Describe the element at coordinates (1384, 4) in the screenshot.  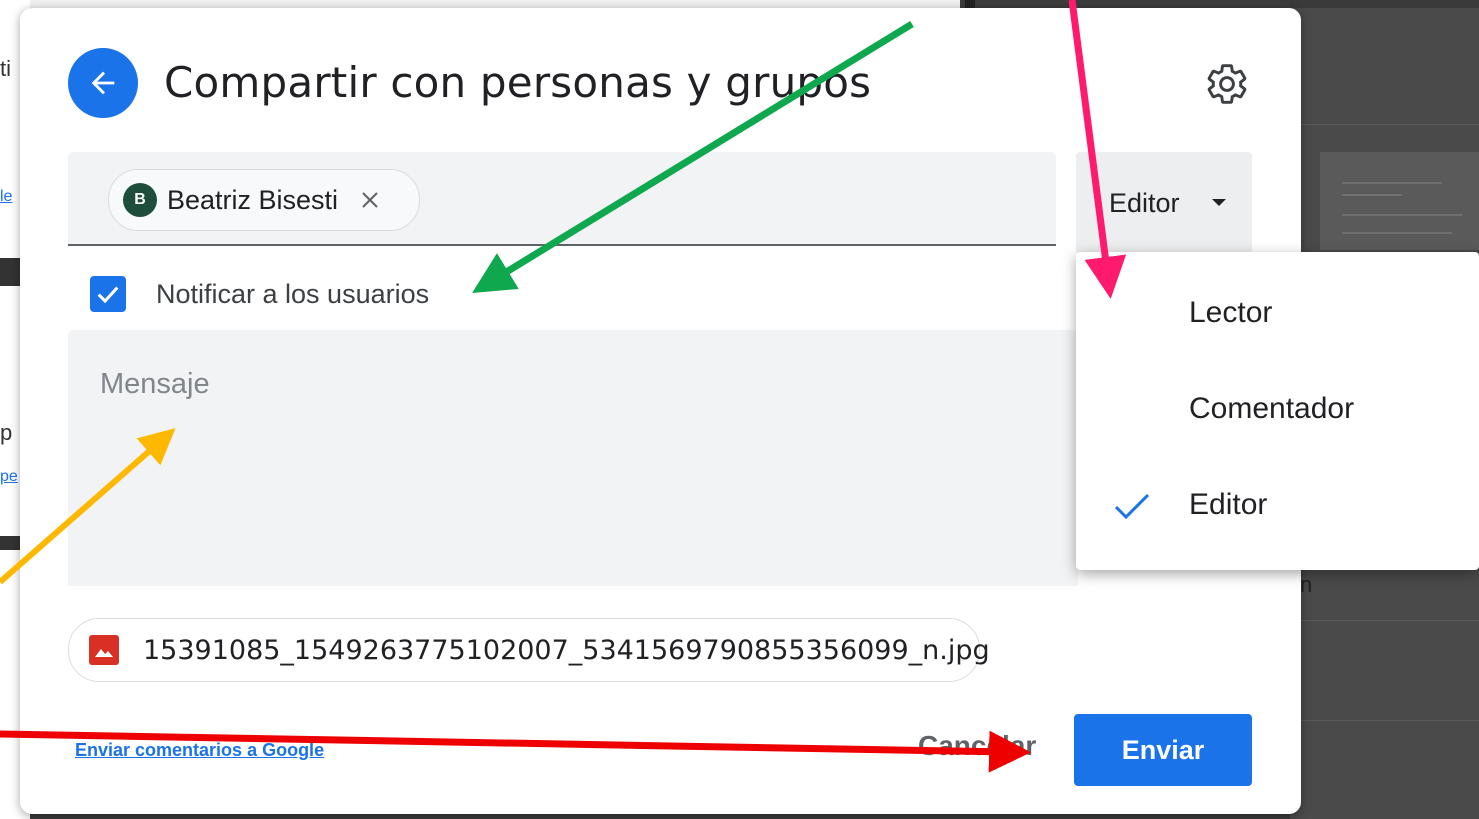
I see `background-strip` at that location.